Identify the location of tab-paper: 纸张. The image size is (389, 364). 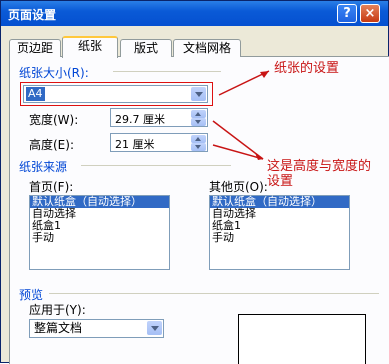
(90, 47).